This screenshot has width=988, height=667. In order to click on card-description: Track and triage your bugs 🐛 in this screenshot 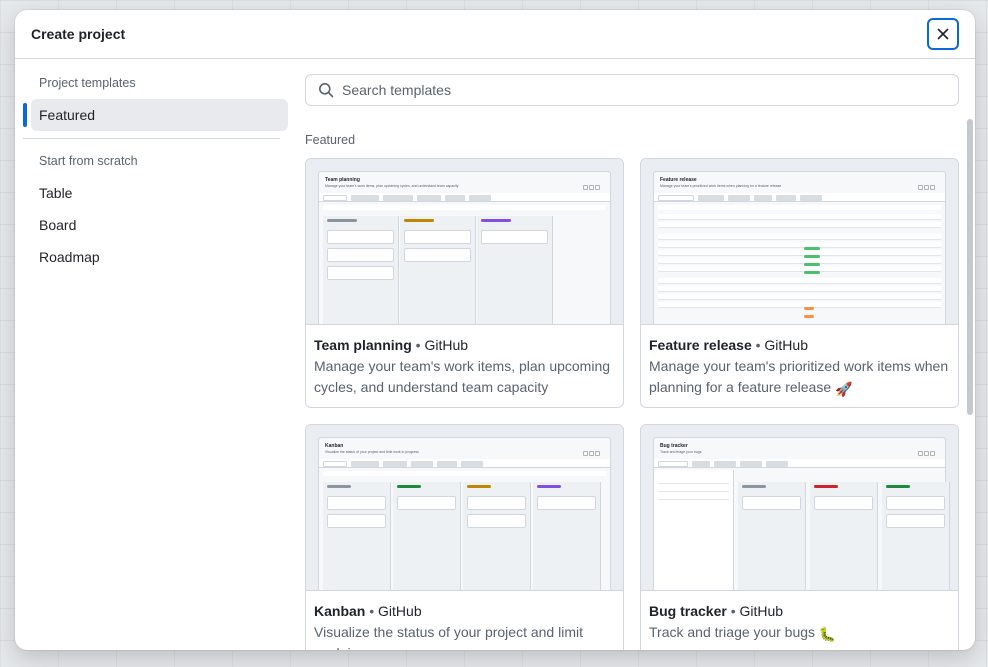, I will do `click(799, 633)`.